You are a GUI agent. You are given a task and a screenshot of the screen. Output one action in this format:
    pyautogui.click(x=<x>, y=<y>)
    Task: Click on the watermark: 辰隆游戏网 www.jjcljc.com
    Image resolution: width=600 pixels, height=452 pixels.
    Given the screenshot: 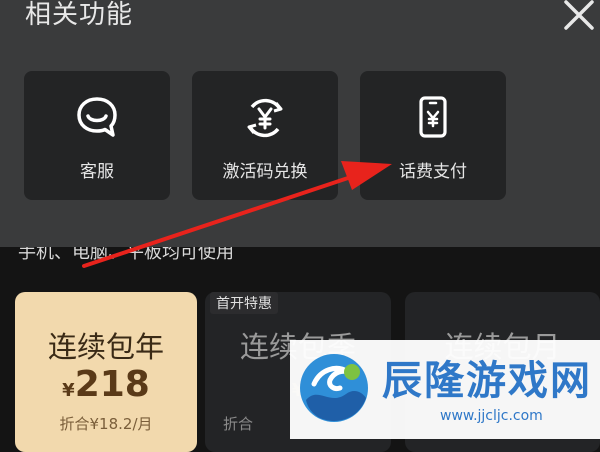 What is the action you would take?
    pyautogui.click(x=445, y=389)
    